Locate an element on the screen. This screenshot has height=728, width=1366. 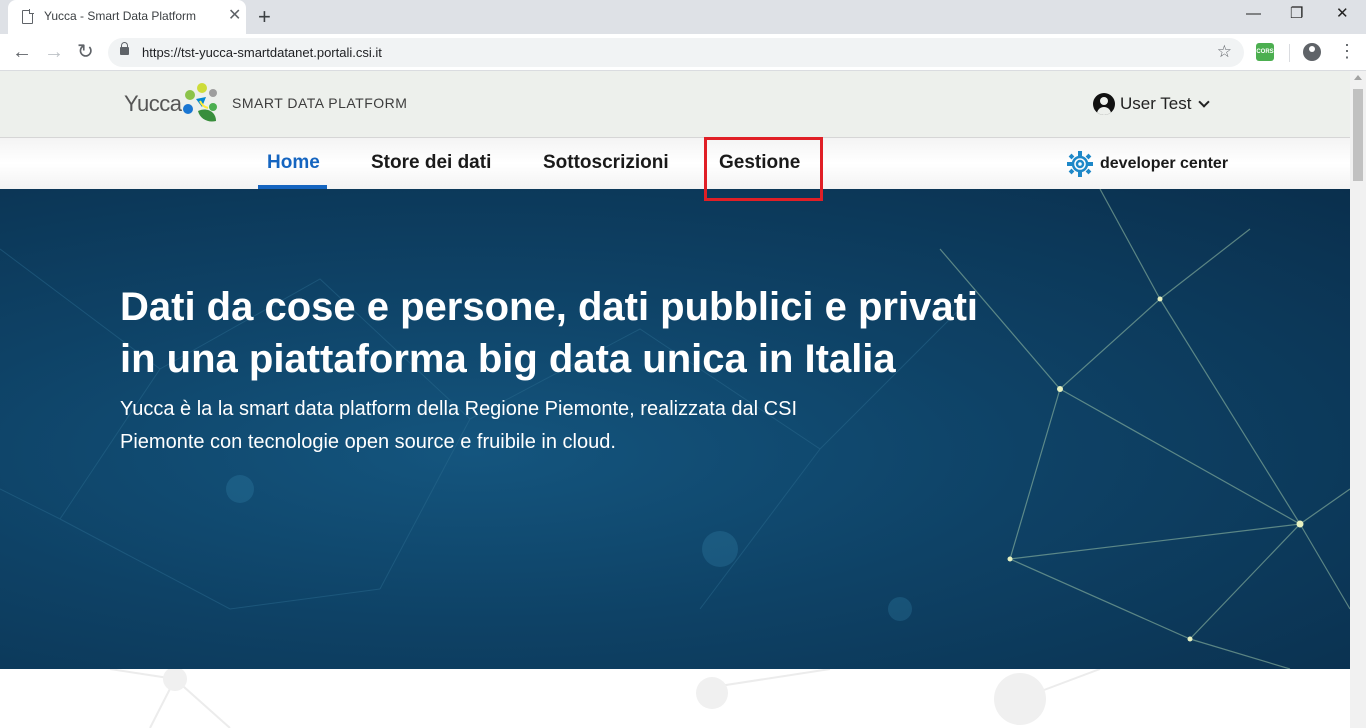
toolbar-divider is located at coordinates (1289, 53).